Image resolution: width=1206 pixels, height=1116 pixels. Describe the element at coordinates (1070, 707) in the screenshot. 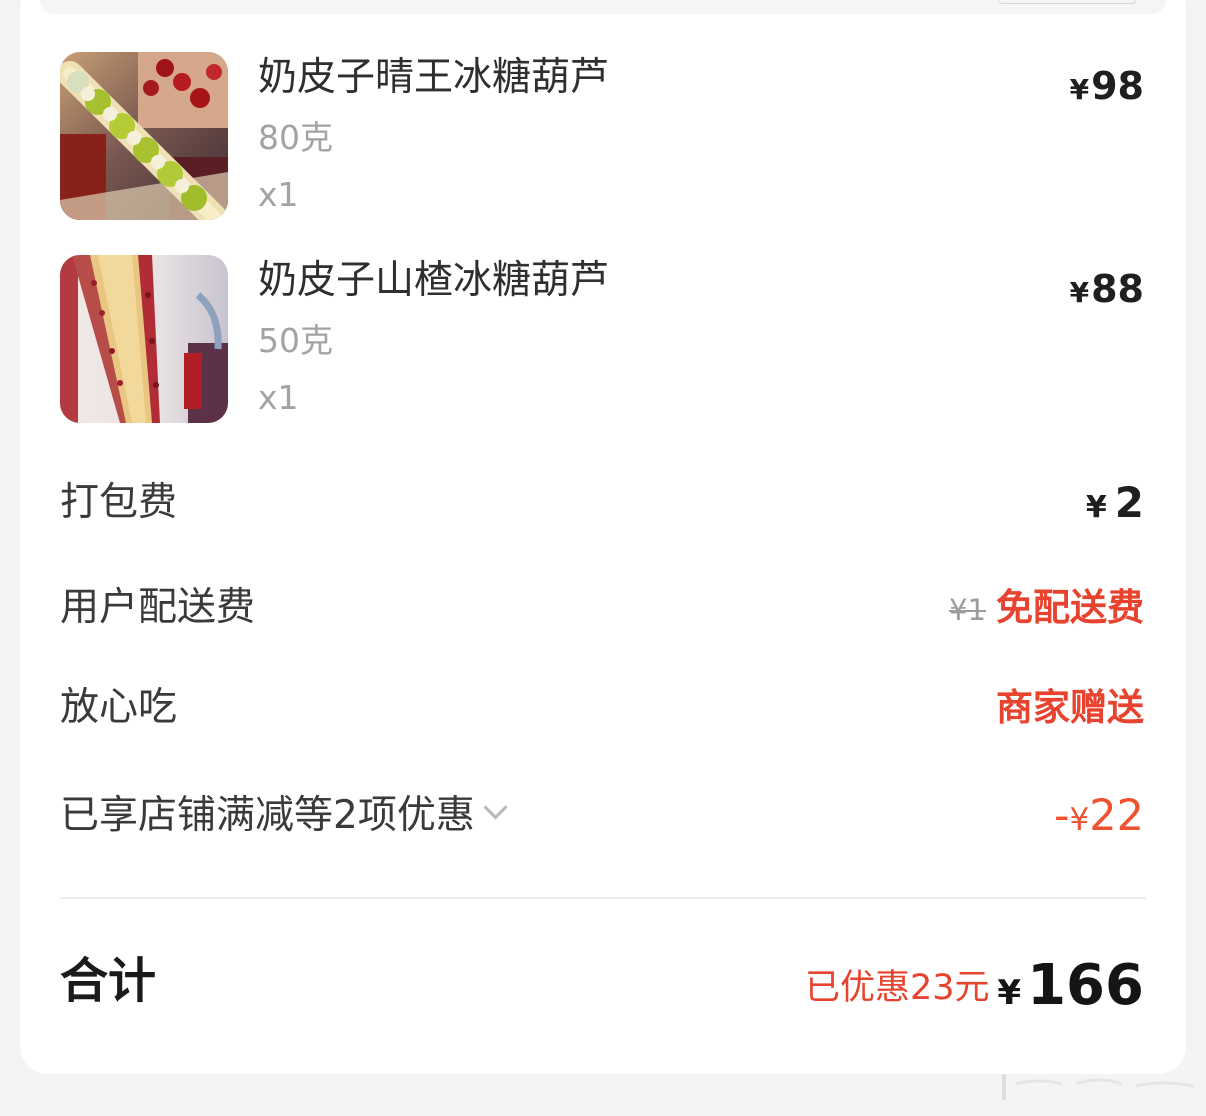

I see `safe-eat-value: 商家赠送` at that location.